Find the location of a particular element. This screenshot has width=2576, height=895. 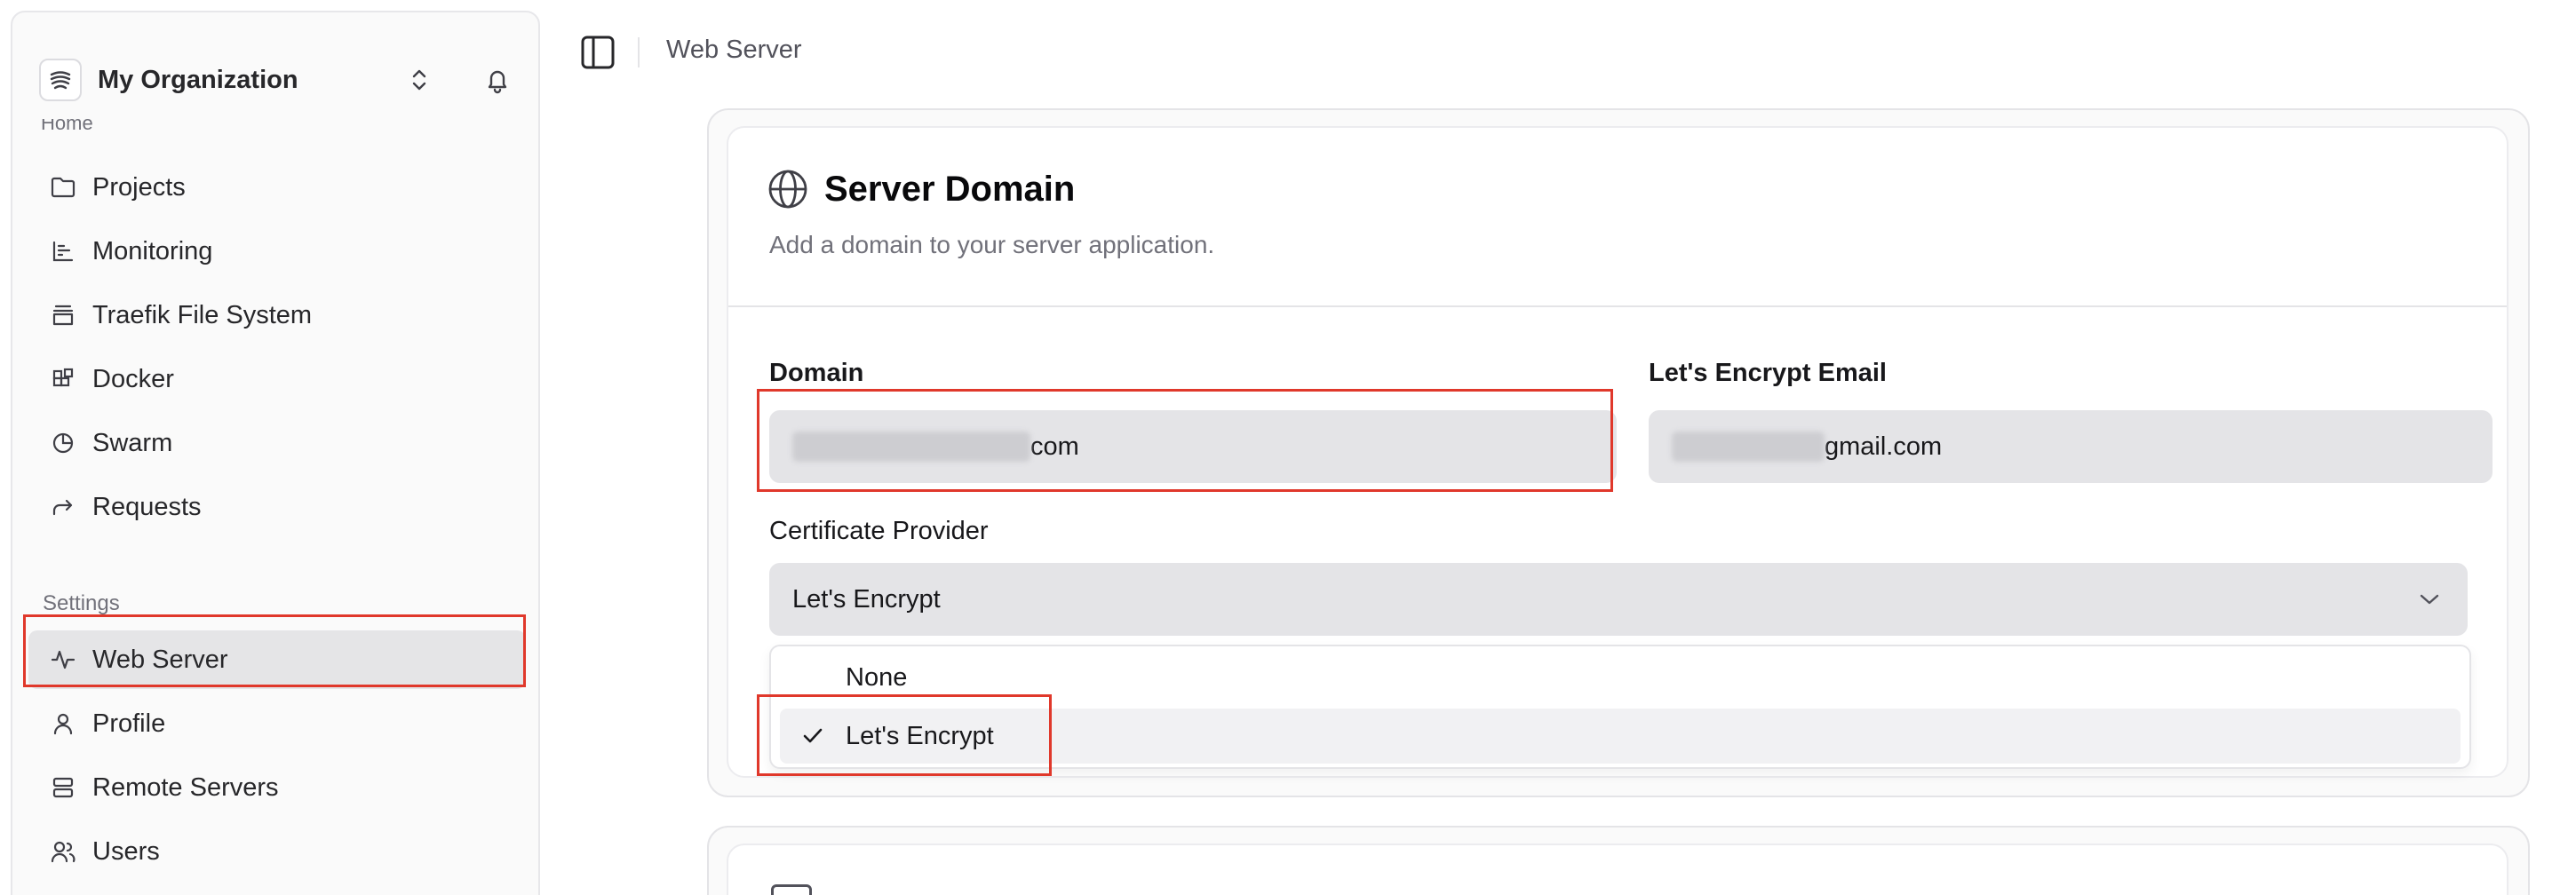

section-label-home: Home is located at coordinates (67, 125).